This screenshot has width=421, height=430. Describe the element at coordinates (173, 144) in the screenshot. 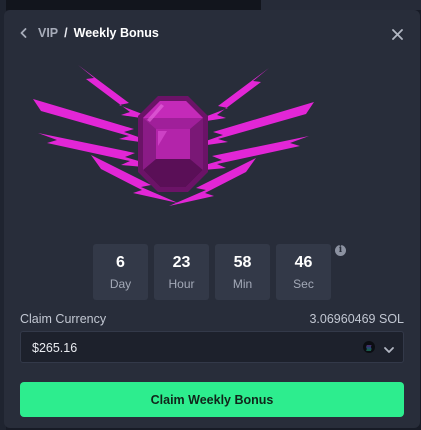

I see `gem` at that location.